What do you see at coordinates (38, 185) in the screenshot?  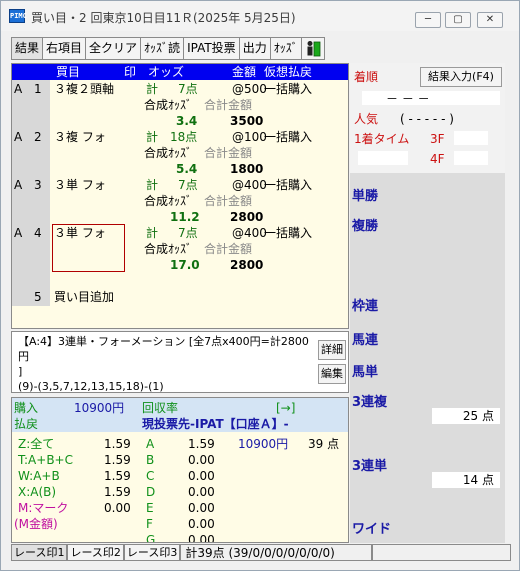 I see `row-number: 3` at bounding box center [38, 185].